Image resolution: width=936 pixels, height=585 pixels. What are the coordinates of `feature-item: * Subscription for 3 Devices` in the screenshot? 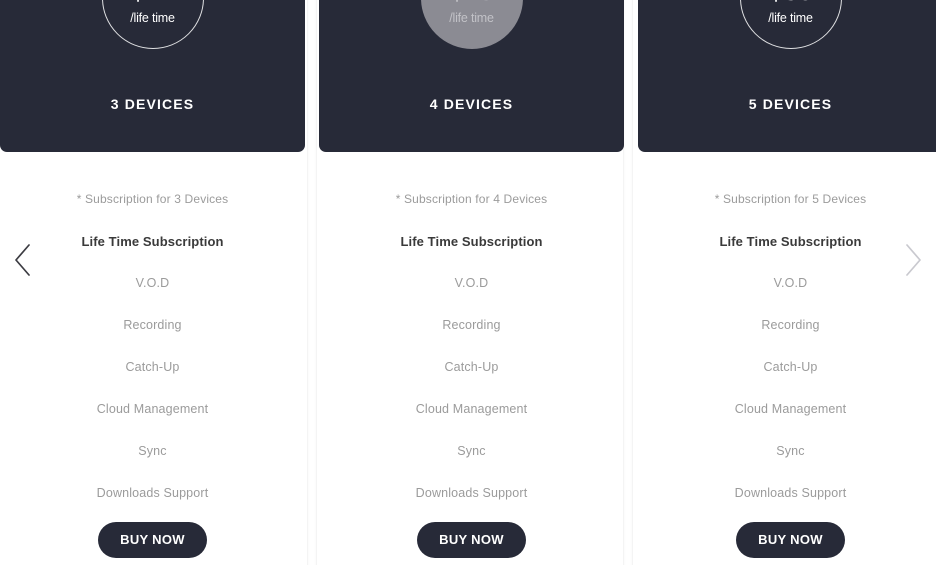 It's located at (152, 199).